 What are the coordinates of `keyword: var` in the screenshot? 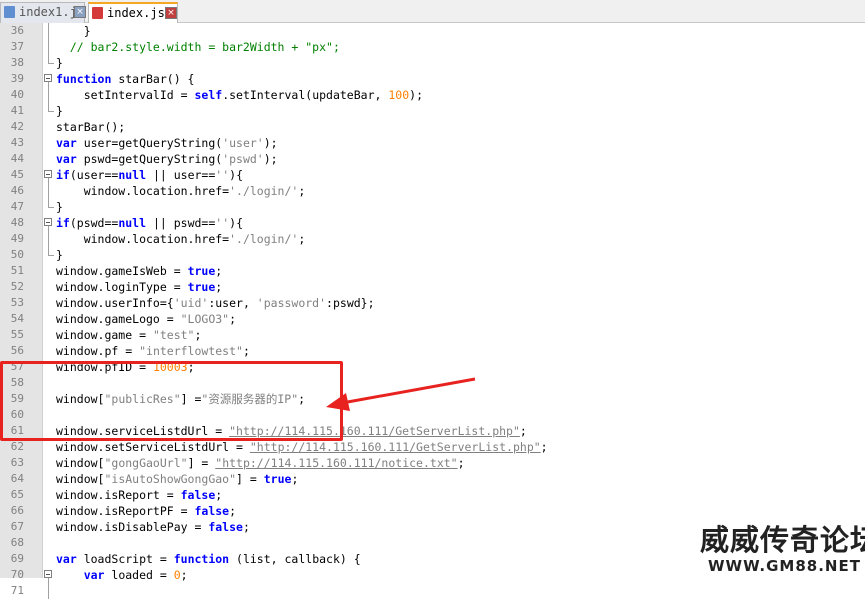 It's located at (66, 143).